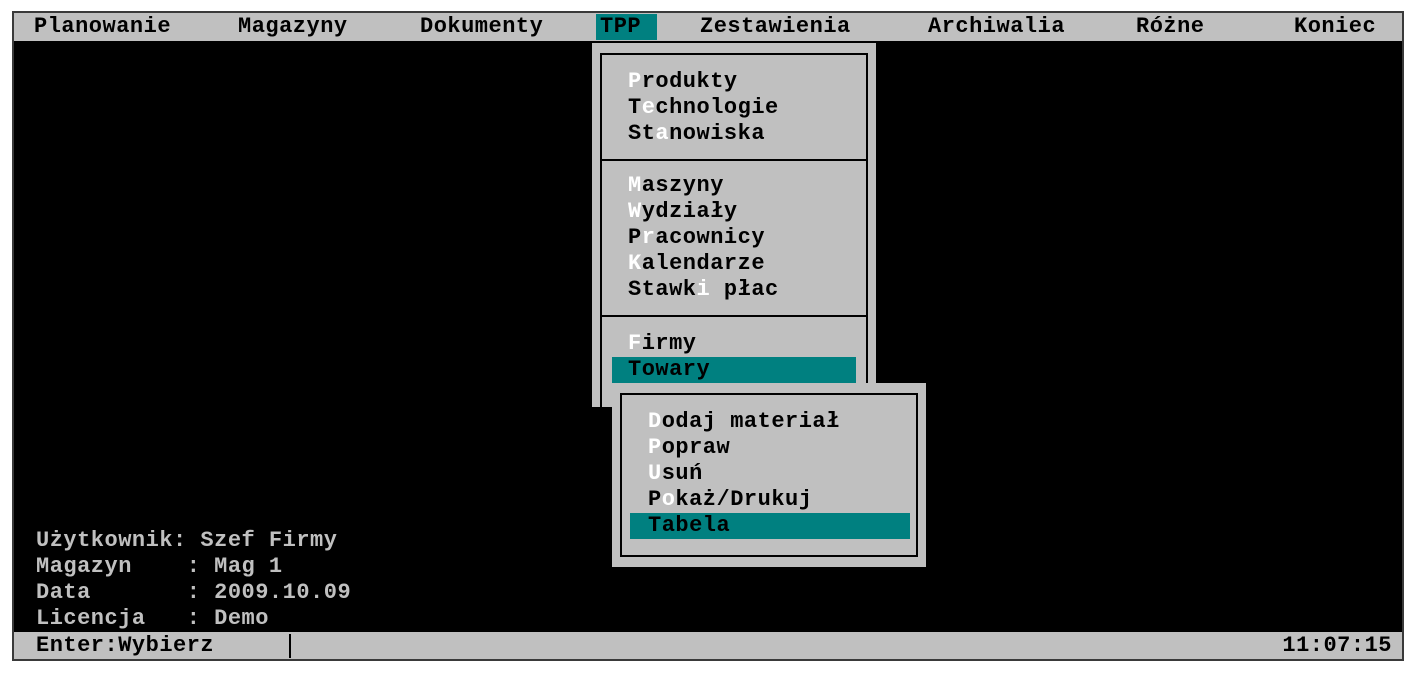 The width and height of the screenshot is (1416, 673). I want to click on submenu-option-pokaz-drukuj: Pokaż/Drukuj, so click(730, 500).